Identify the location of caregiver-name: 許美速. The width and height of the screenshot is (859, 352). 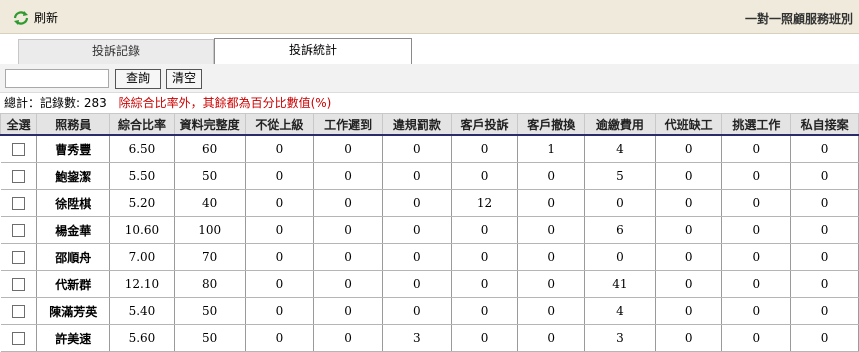
(73, 338).